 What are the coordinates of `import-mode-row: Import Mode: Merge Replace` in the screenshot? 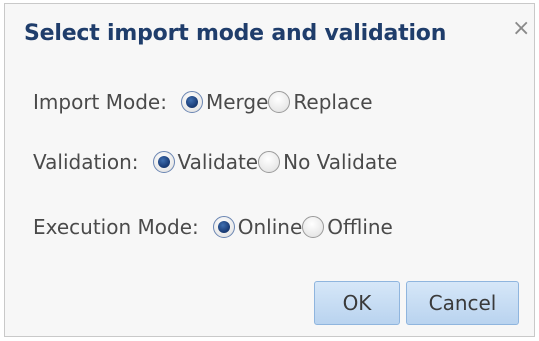 It's located at (203, 102).